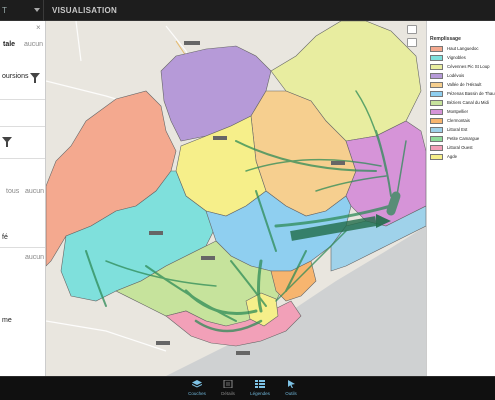  What do you see at coordinates (445, 39) in the screenshot?
I see `legend-title: Remplissage` at bounding box center [445, 39].